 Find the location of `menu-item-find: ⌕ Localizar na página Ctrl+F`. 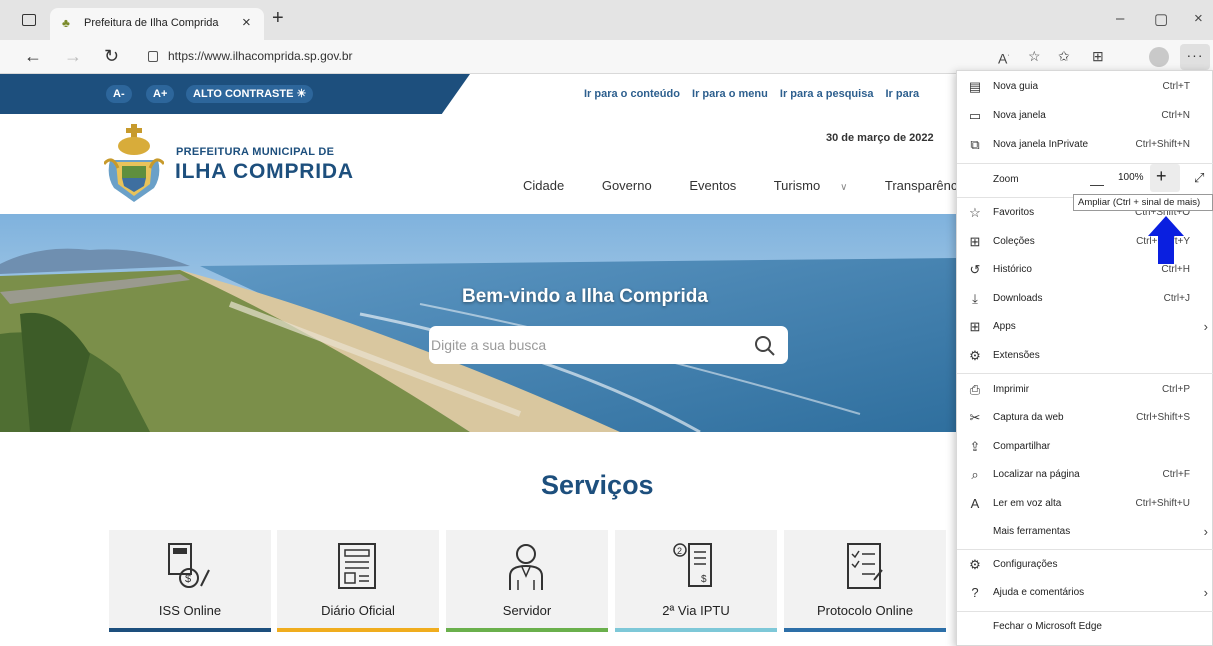

menu-item-find: ⌕ Localizar na página Ctrl+F is located at coordinates (1085, 475).